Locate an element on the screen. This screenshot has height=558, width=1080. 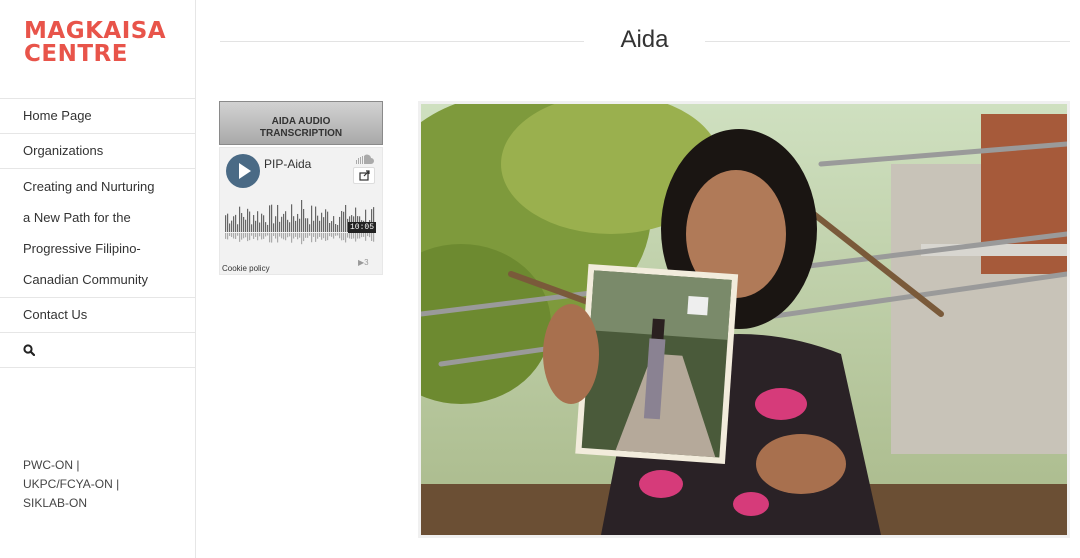
nav-item-contact: Contact Us is located at coordinates (97, 315).